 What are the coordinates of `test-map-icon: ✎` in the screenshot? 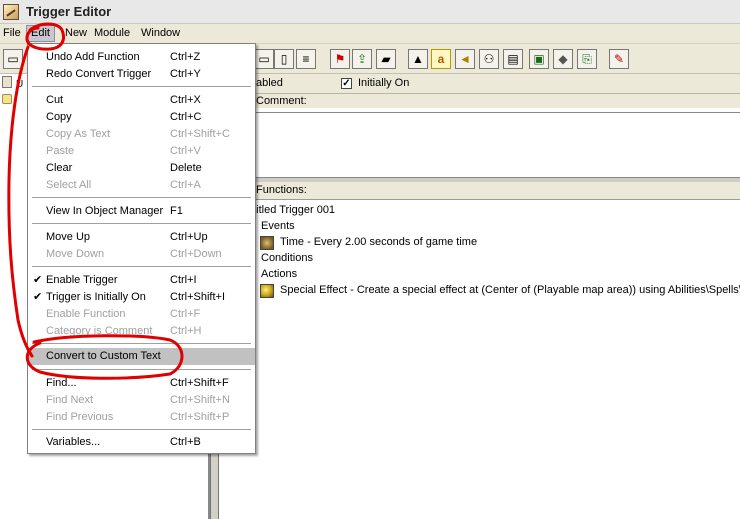 It's located at (619, 59).